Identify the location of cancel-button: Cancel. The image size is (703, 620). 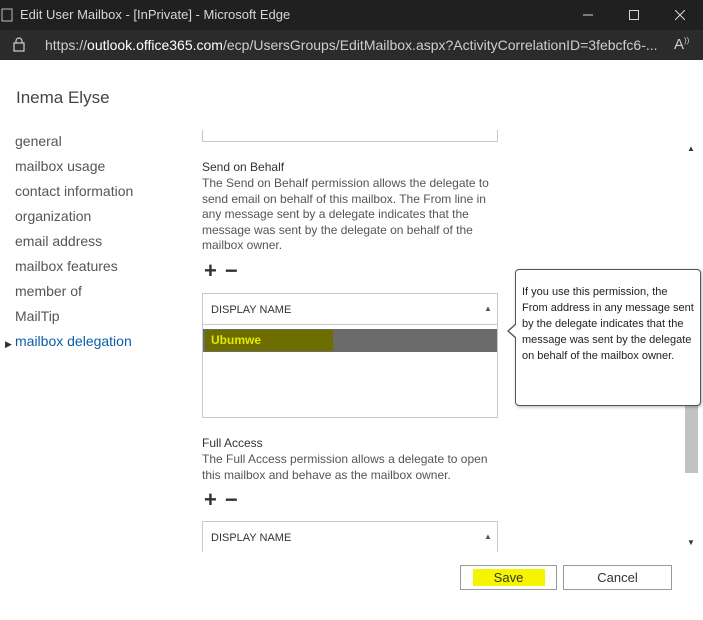
(617, 577).